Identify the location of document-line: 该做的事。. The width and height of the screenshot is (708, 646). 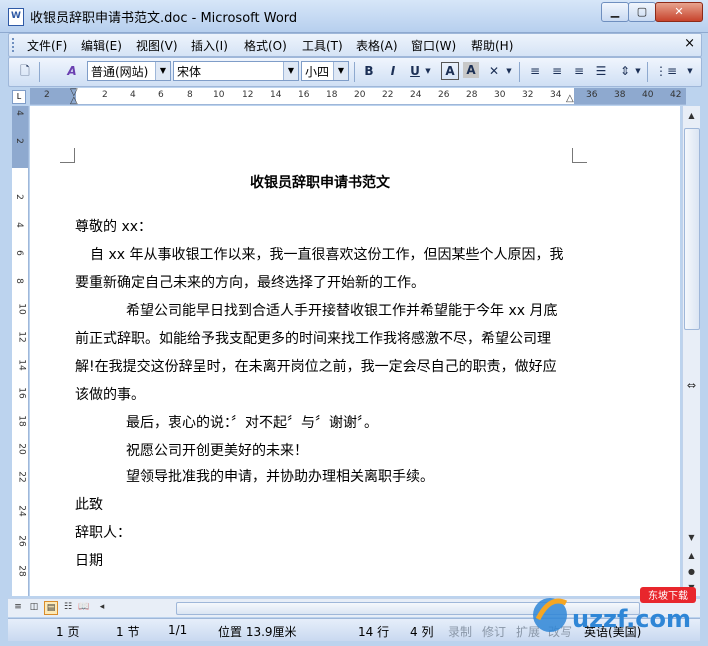
(110, 395).